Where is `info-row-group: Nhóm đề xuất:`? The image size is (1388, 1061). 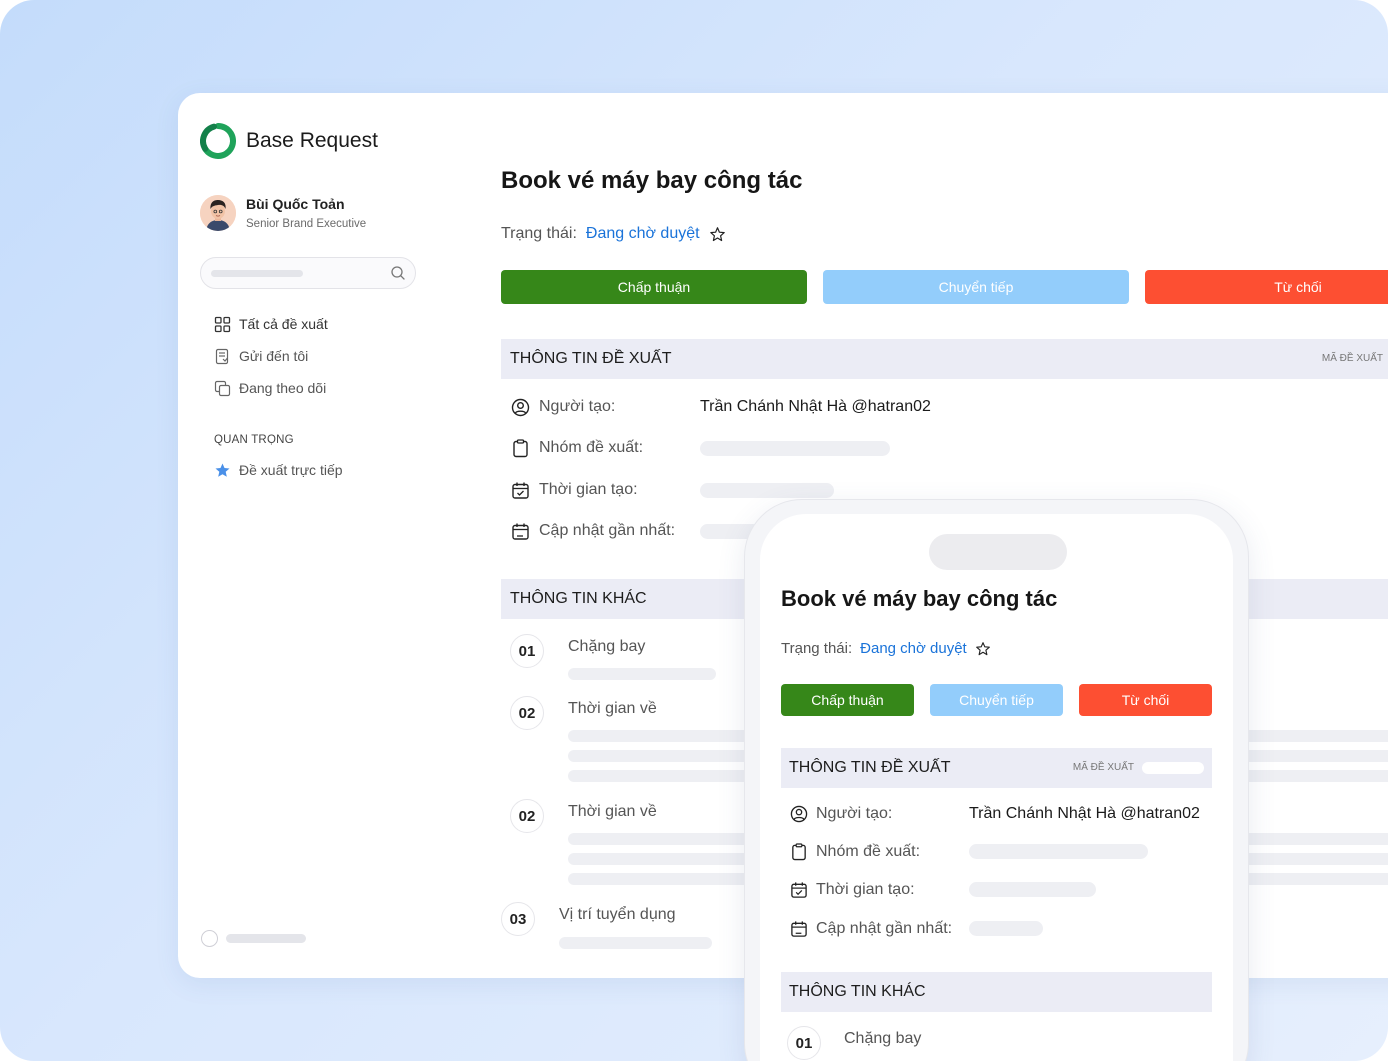
info-row-group: Nhóm đề xuất: is located at coordinates (577, 448).